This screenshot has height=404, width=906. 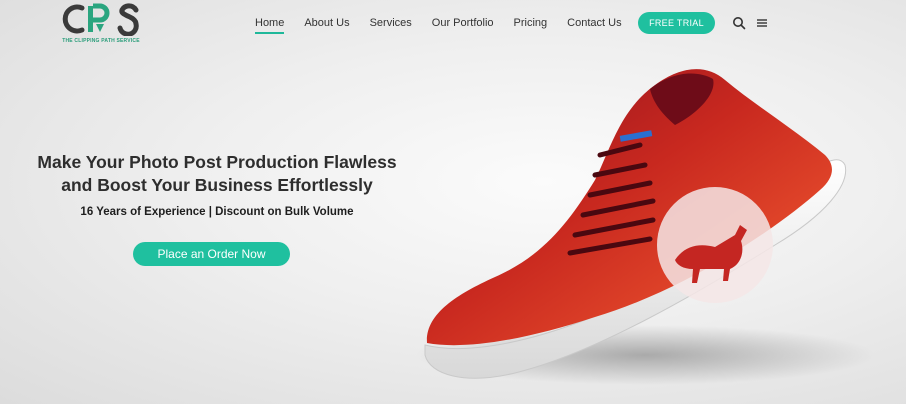 What do you see at coordinates (715, 245) in the screenshot?
I see `shoe-print-circle` at bounding box center [715, 245].